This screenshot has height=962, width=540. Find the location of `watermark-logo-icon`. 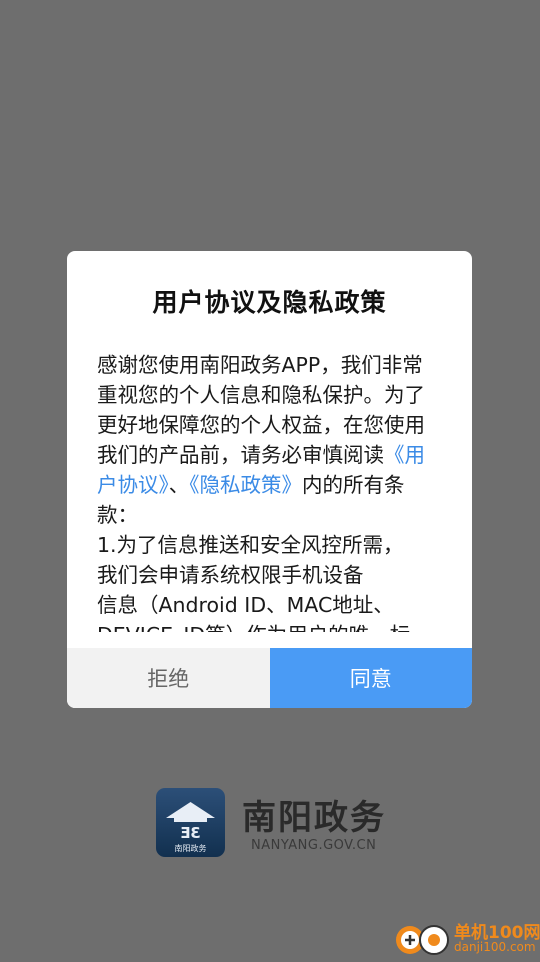

watermark-logo-icon is located at coordinates (424, 938).